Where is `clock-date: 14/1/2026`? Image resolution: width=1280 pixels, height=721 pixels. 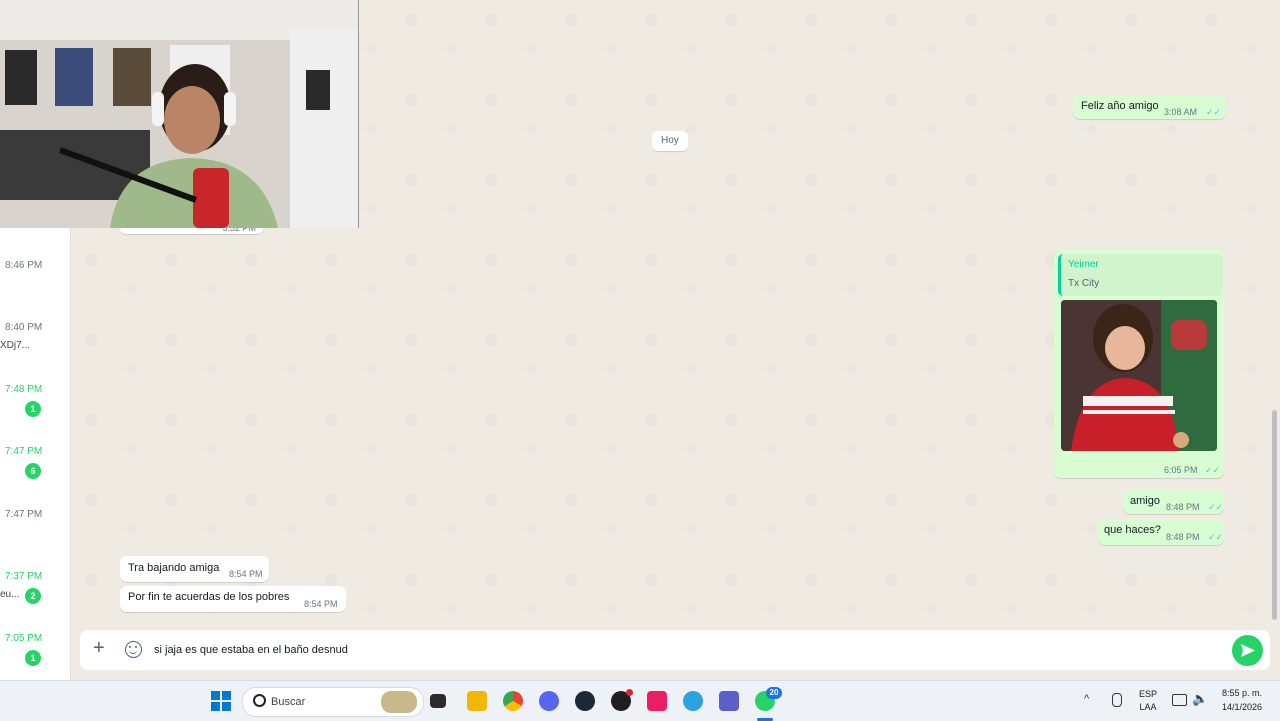
clock-date: 14/1/2026 is located at coordinates (1242, 707).